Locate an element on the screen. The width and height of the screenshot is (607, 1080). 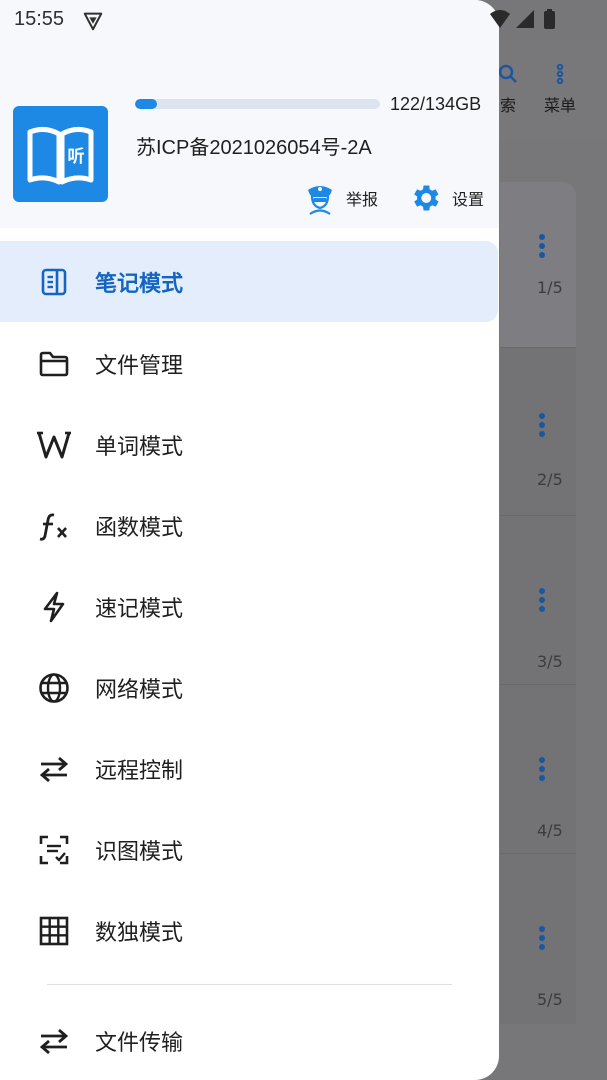
menu-item-label: 网络模式 is located at coordinates (139, 690).